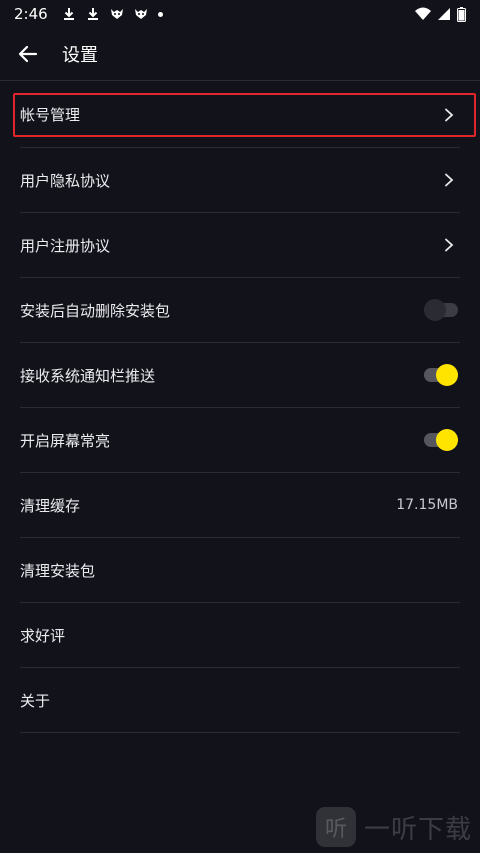 The width and height of the screenshot is (480, 853). What do you see at coordinates (240, 310) in the screenshot?
I see `auto-delete-package-item: 安装后自动删除安装包` at bounding box center [240, 310].